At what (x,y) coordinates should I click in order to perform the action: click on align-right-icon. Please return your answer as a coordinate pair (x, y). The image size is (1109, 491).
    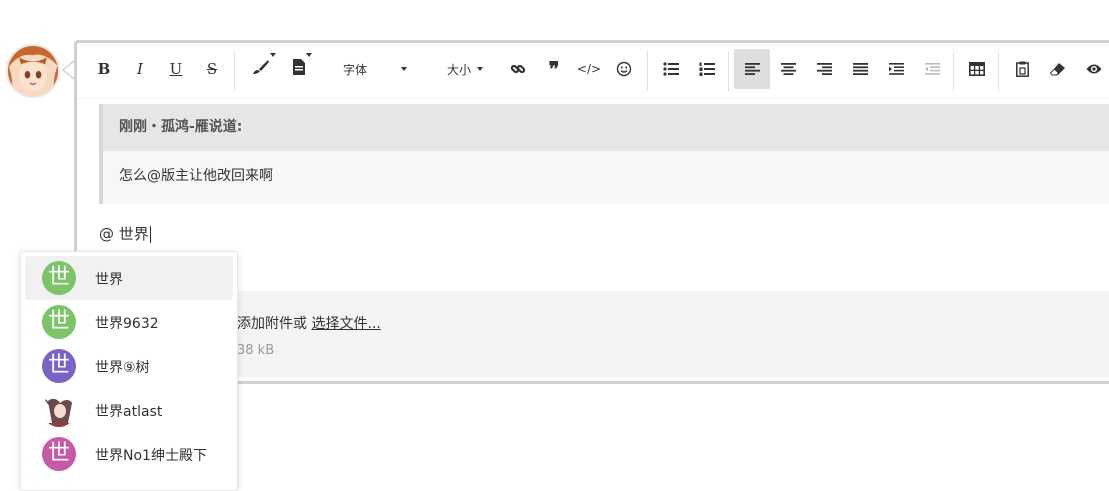
    Looking at the image, I should click on (824, 69).